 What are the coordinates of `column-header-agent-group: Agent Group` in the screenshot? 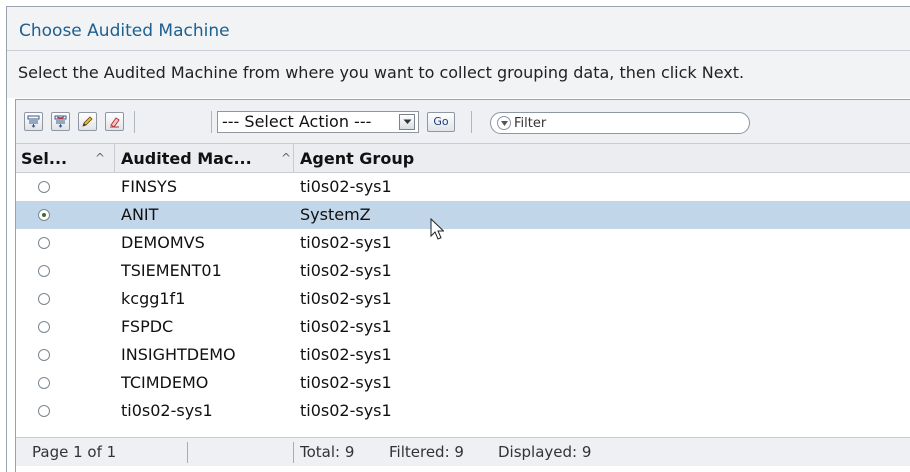 It's located at (354, 158).